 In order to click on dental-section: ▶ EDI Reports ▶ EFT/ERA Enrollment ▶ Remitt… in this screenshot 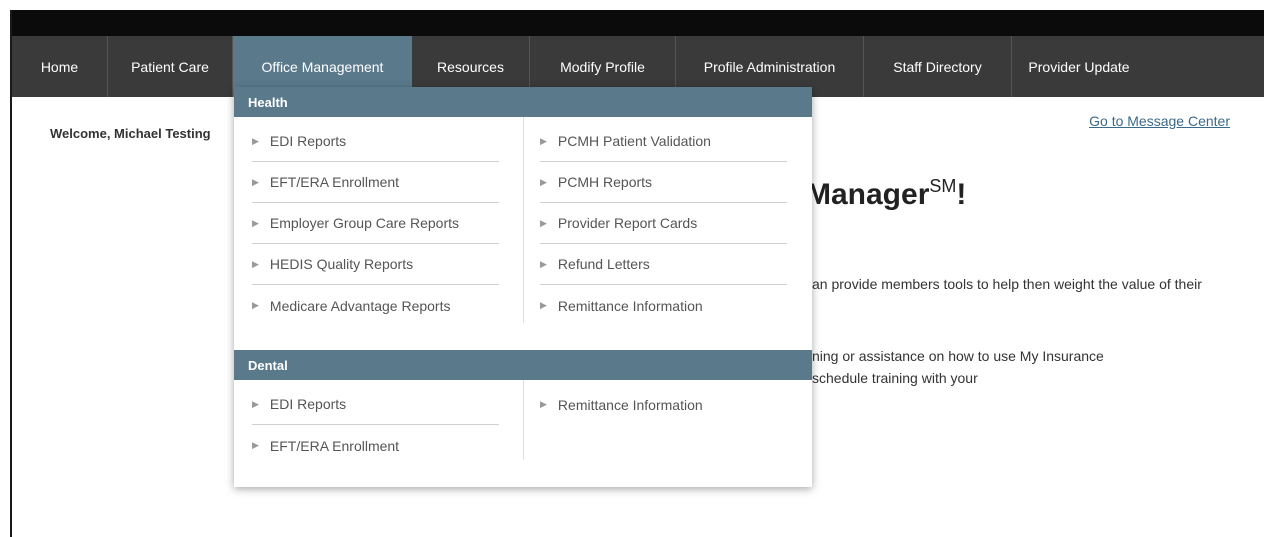, I will do `click(523, 433)`.